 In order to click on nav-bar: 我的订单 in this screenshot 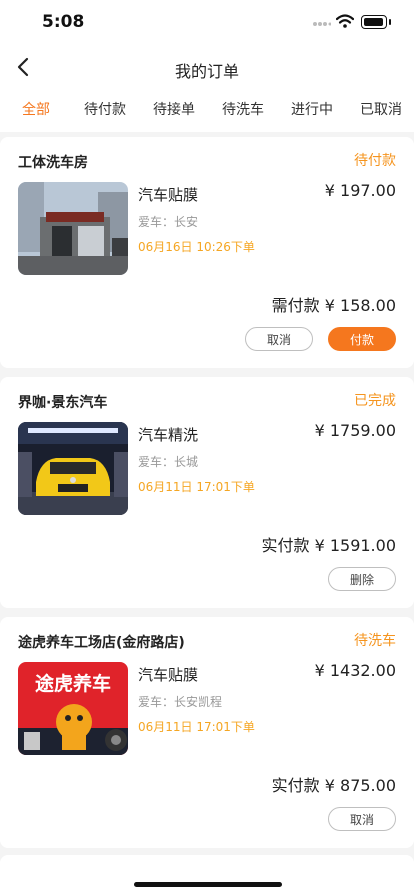, I will do `click(207, 68)`.